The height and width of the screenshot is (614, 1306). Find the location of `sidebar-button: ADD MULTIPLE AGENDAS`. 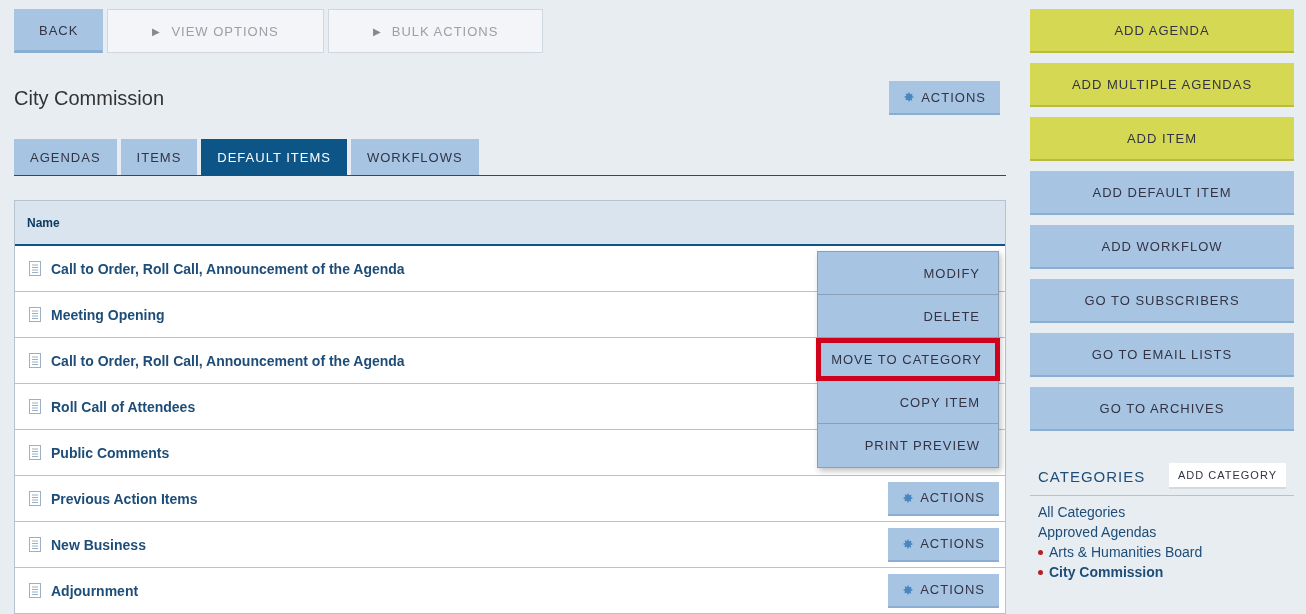

sidebar-button: ADD MULTIPLE AGENDAS is located at coordinates (1162, 85).